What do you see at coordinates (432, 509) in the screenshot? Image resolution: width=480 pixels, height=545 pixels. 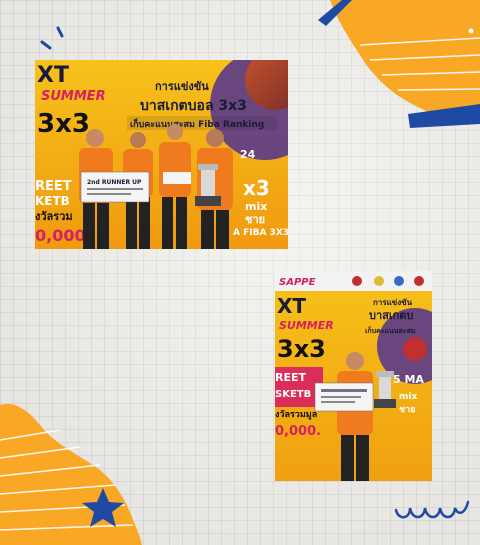 I see `squiggle-icon` at bounding box center [432, 509].